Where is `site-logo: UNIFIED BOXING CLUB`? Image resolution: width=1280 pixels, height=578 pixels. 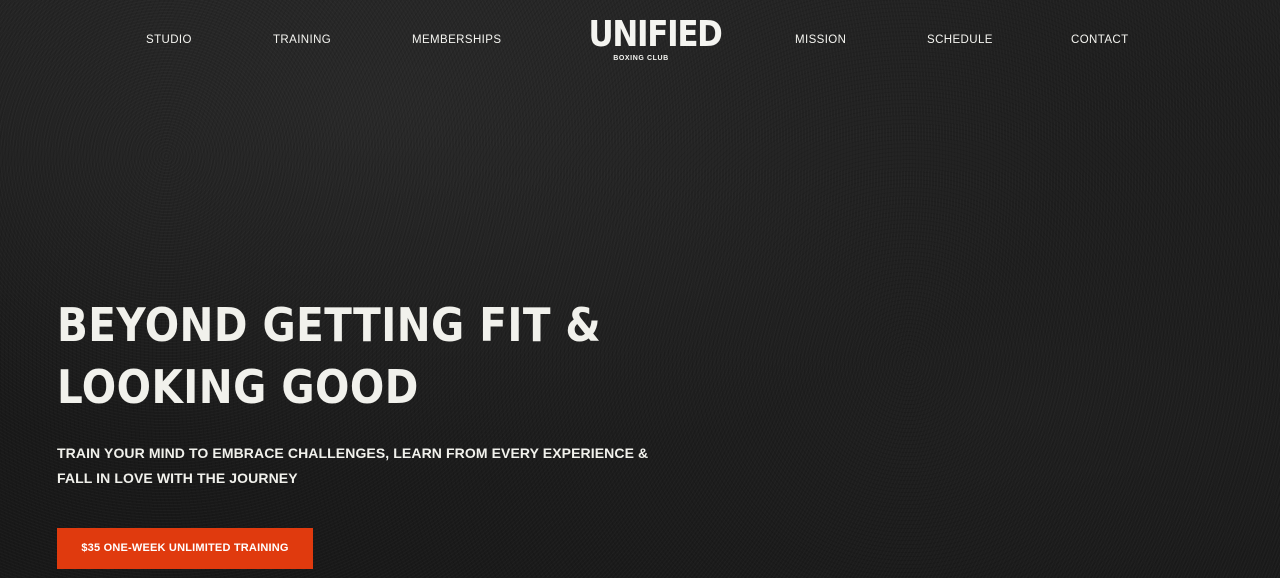 site-logo: UNIFIED BOXING CLUB is located at coordinates (651, 42).